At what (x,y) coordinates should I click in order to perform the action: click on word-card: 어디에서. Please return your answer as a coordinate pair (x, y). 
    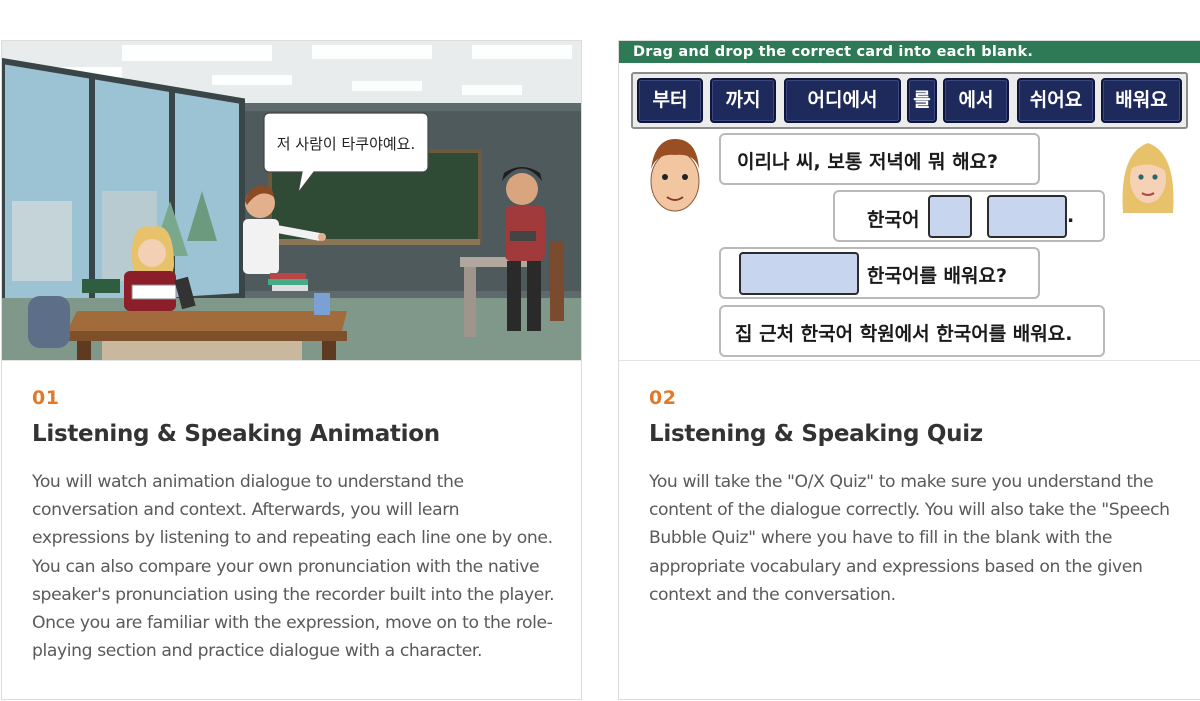
    Looking at the image, I should click on (842, 100).